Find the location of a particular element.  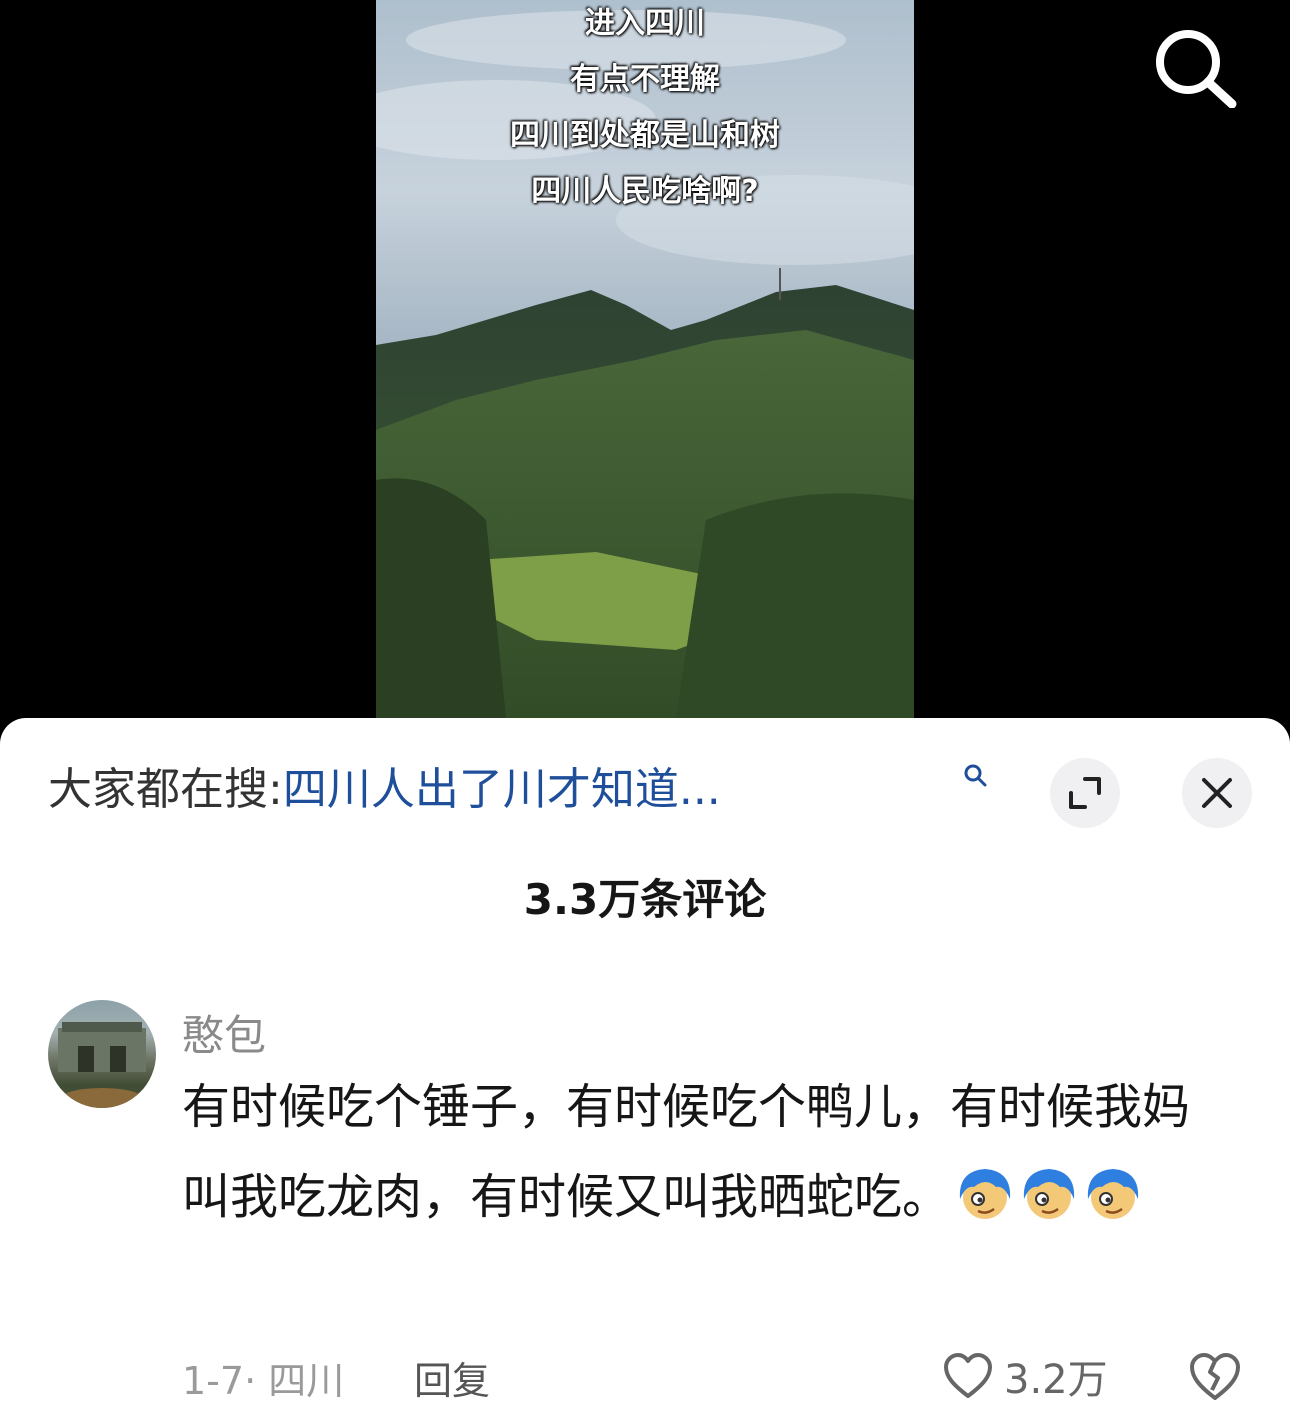

avatar is located at coordinates (102, 1054).